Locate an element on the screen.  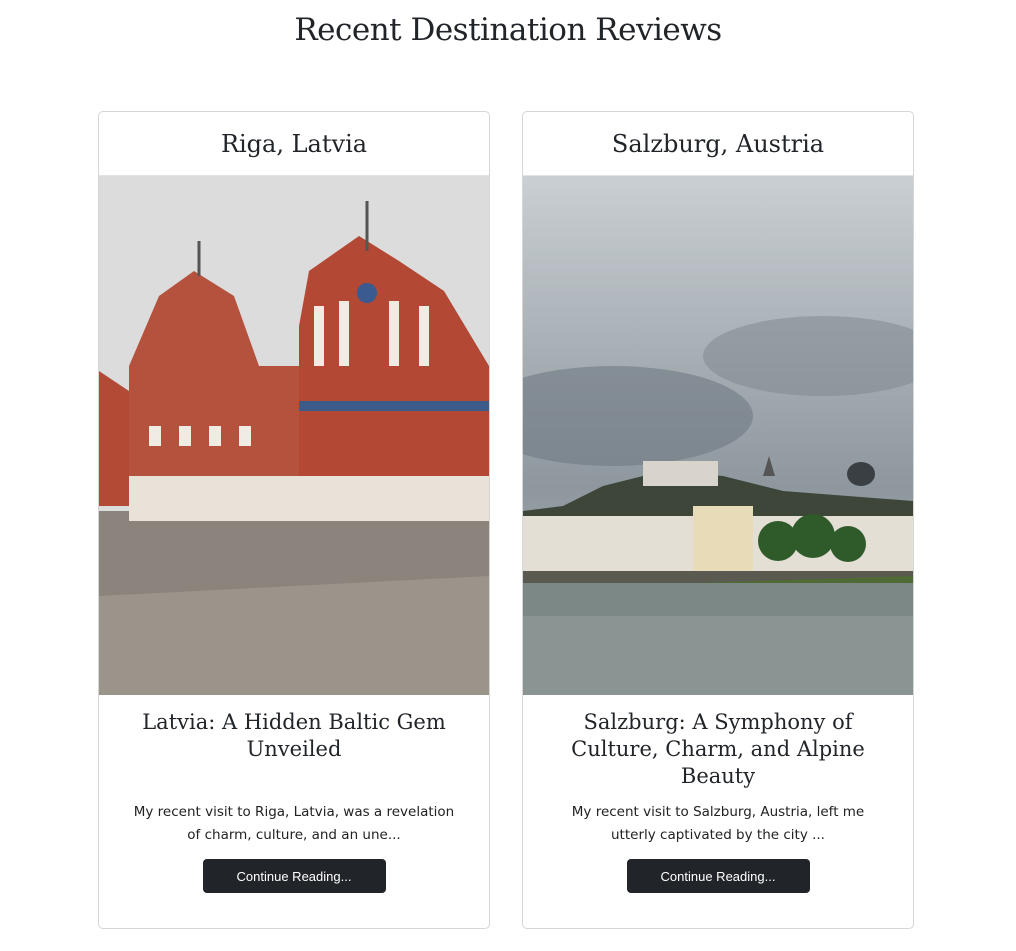
card-title: Latvia: A Hidden Baltic Gem Unveiled is located at coordinates (294, 735).